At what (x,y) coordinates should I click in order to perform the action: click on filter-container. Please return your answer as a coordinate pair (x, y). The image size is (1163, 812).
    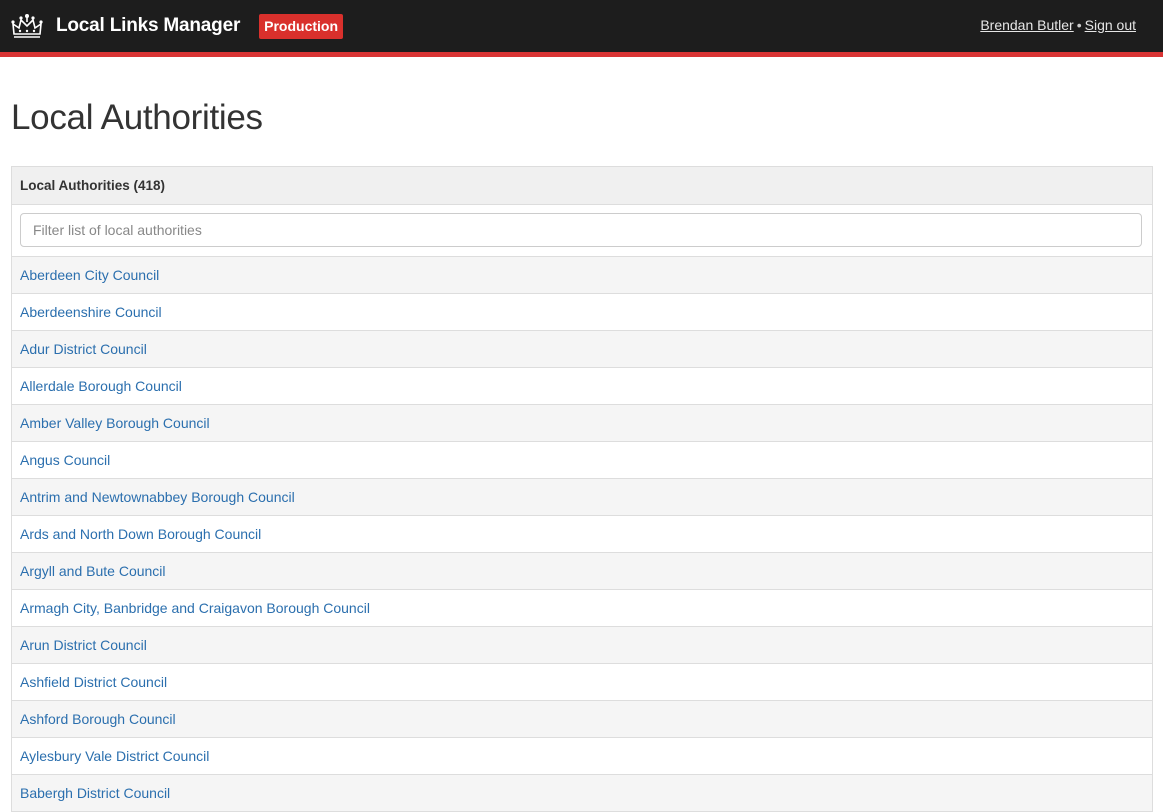
    Looking at the image, I should click on (582, 231).